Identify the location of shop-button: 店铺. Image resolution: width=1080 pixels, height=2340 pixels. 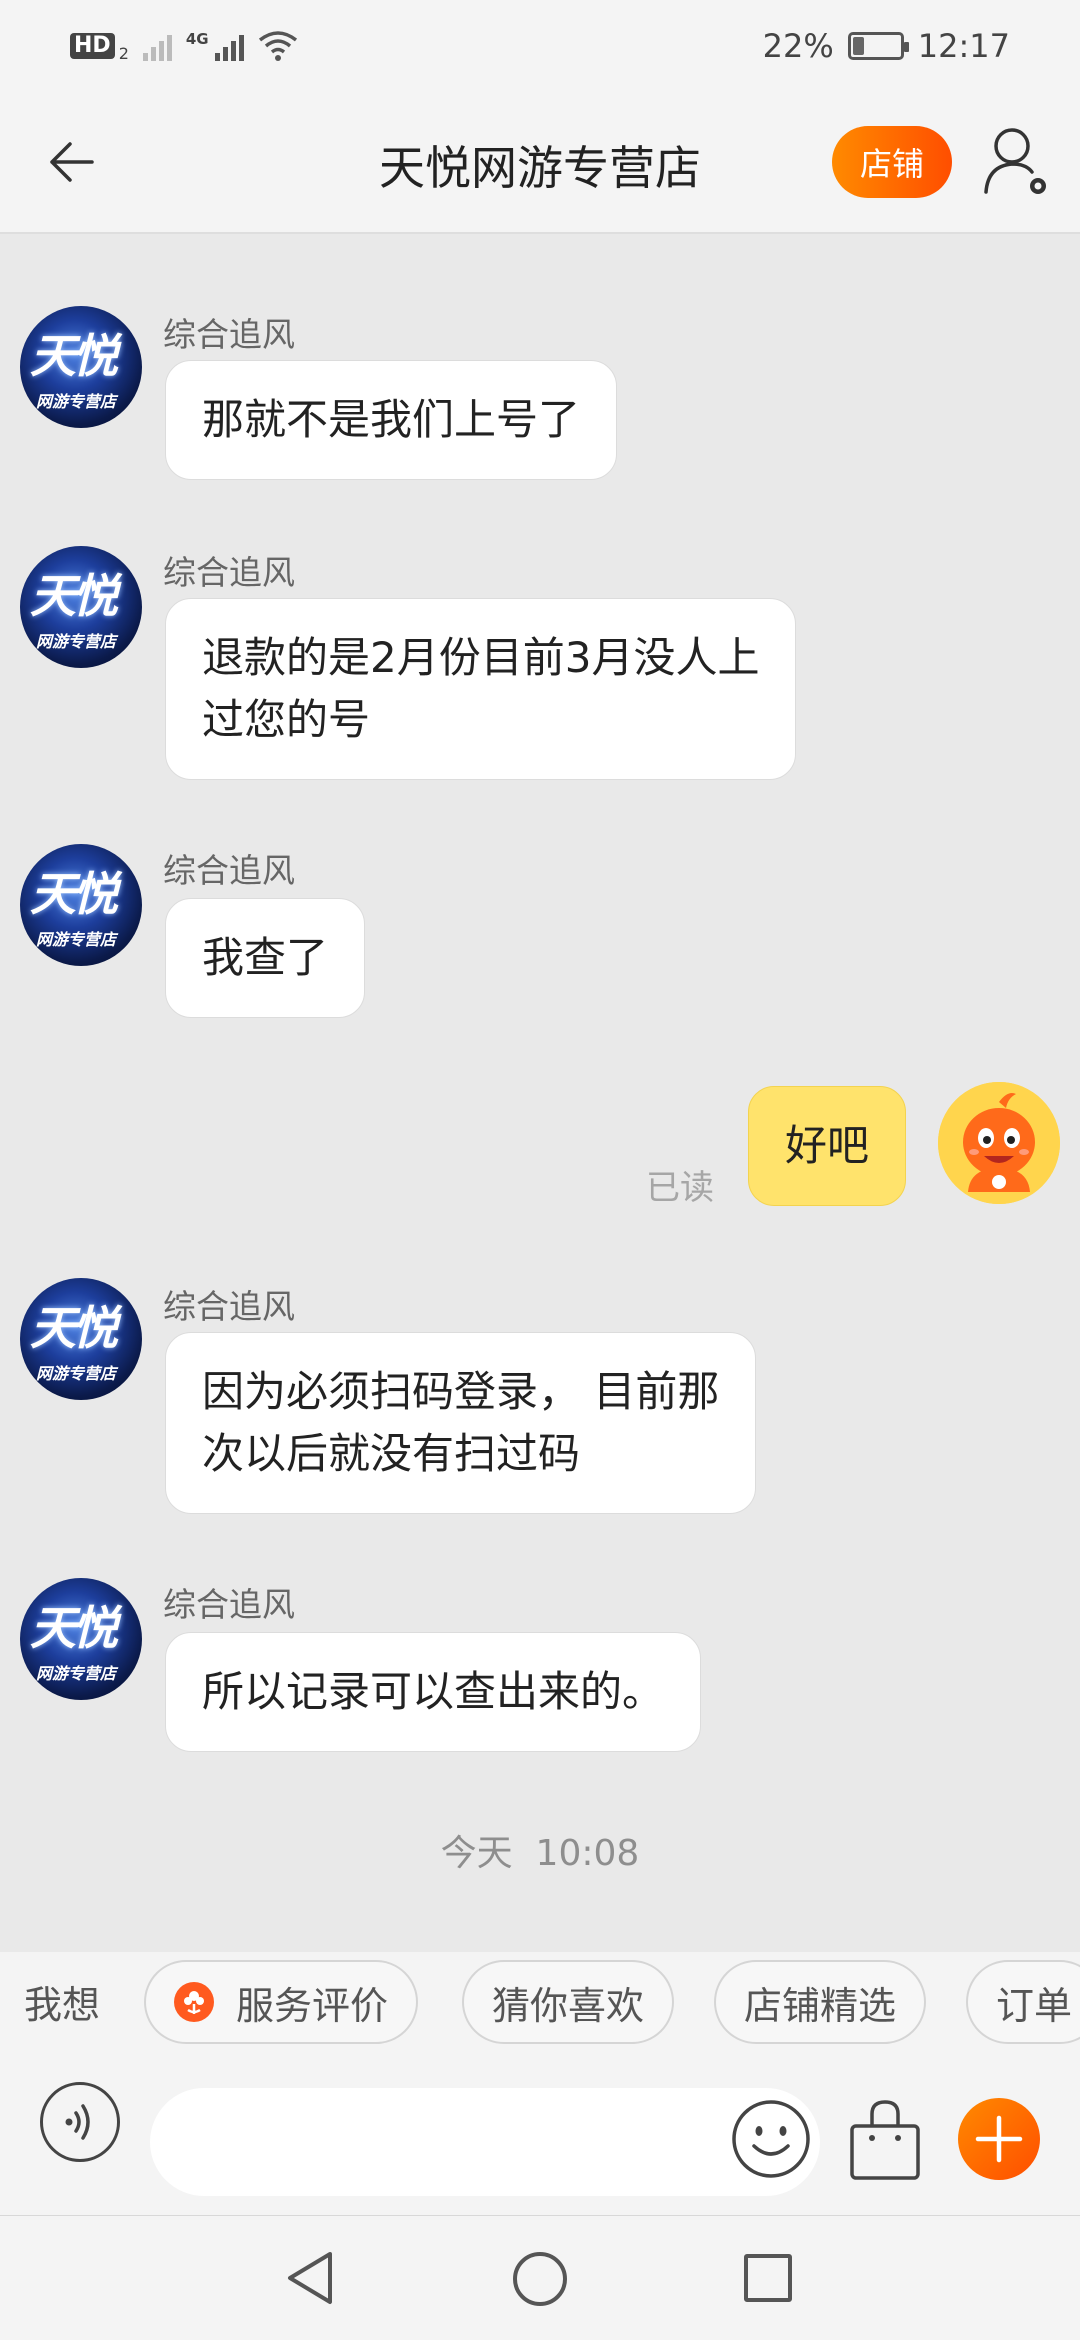
(892, 162).